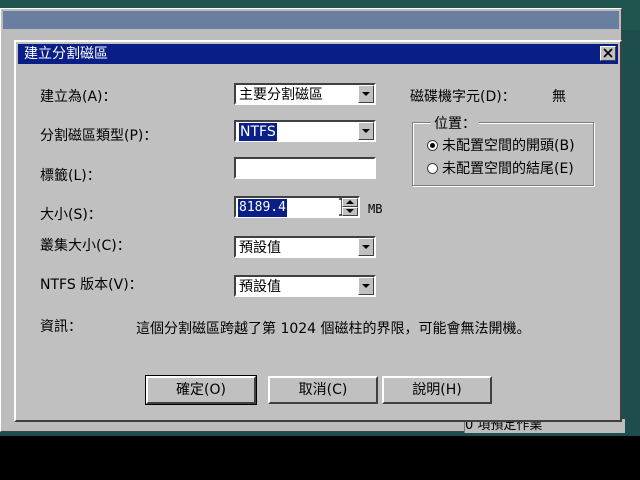  I want to click on ok-button: 確定(O), so click(201, 390).